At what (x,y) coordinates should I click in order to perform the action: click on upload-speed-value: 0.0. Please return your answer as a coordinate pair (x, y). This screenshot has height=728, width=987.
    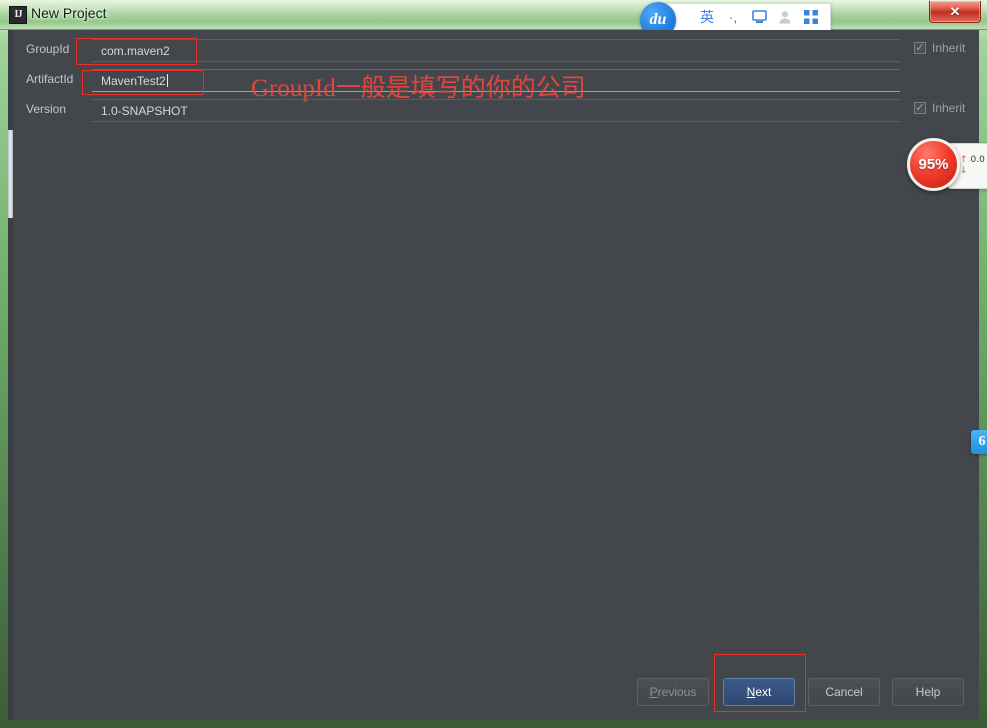
    Looking at the image, I should click on (977, 160).